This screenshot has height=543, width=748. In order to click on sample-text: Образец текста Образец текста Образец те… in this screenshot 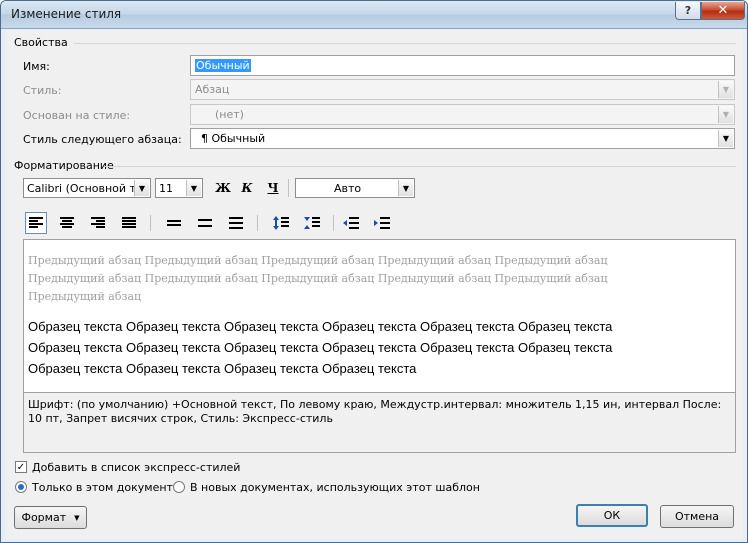, I will do `click(320, 347)`.